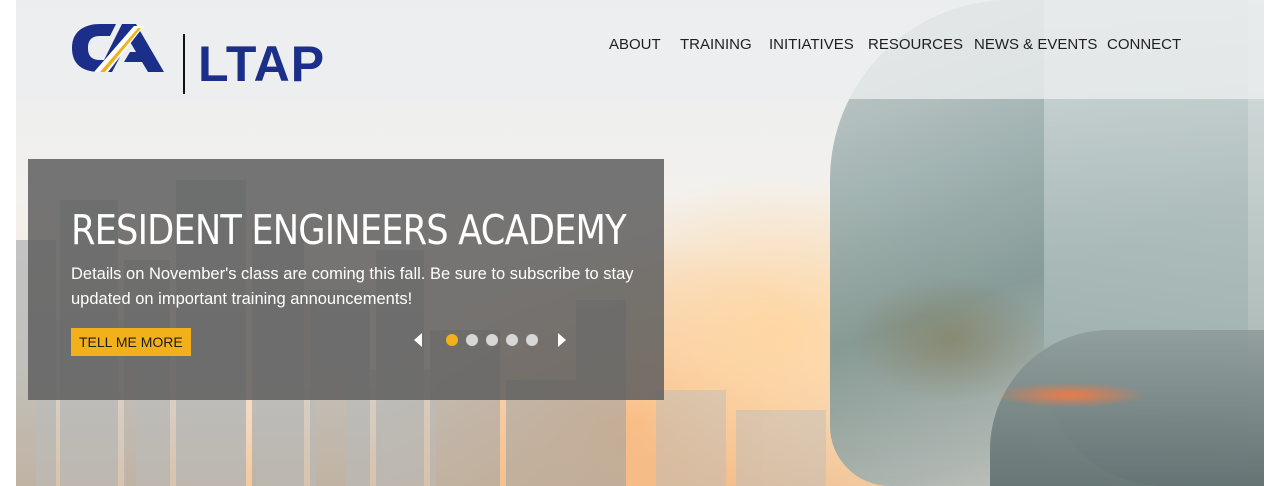 The width and height of the screenshot is (1281, 486). Describe the element at coordinates (1070, 395) in the screenshot. I see `lens-flare` at that location.